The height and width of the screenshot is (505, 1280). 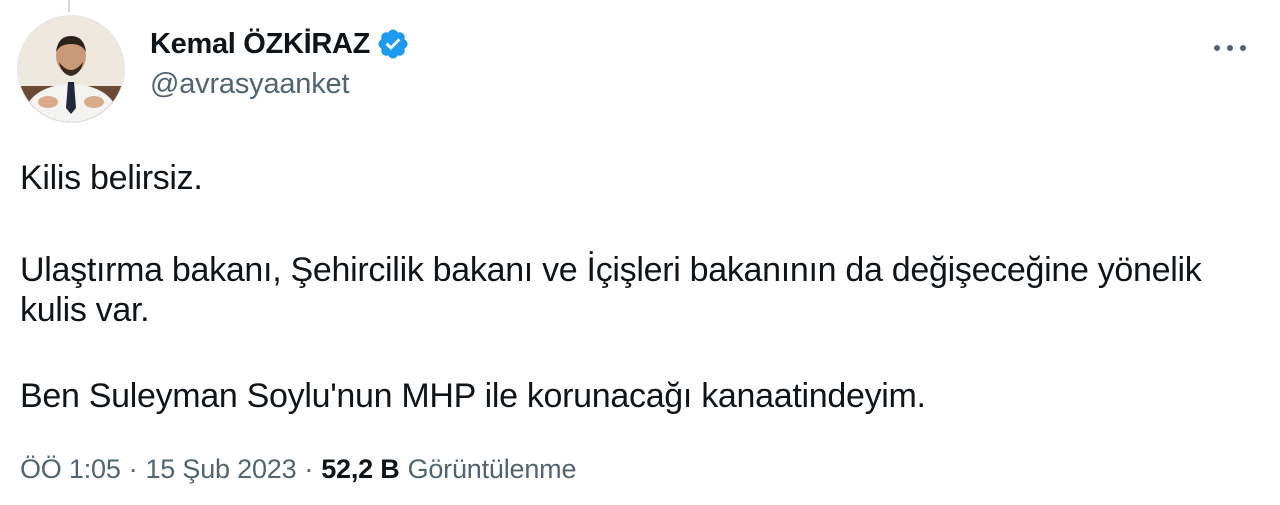 I want to click on more-options-icon, so click(x=1230, y=48).